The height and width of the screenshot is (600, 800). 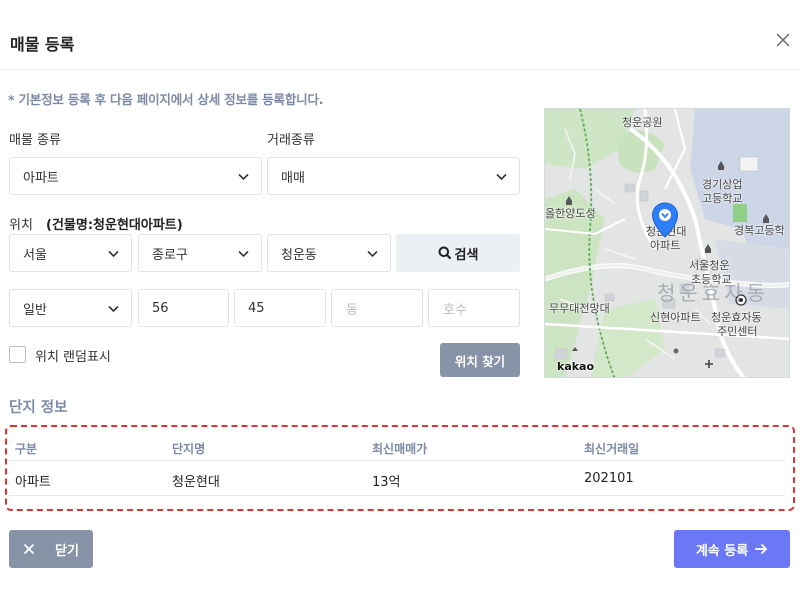 I want to click on map-label-observatory: 무무대전망대, so click(x=579, y=308).